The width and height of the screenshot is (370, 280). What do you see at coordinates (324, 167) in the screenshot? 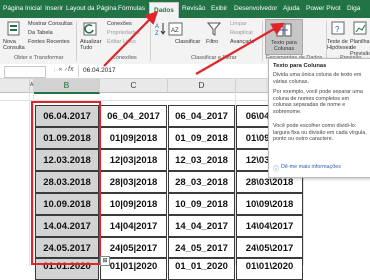
I see `tooltip-more-info-link: Dê-me mais informações` at bounding box center [324, 167].